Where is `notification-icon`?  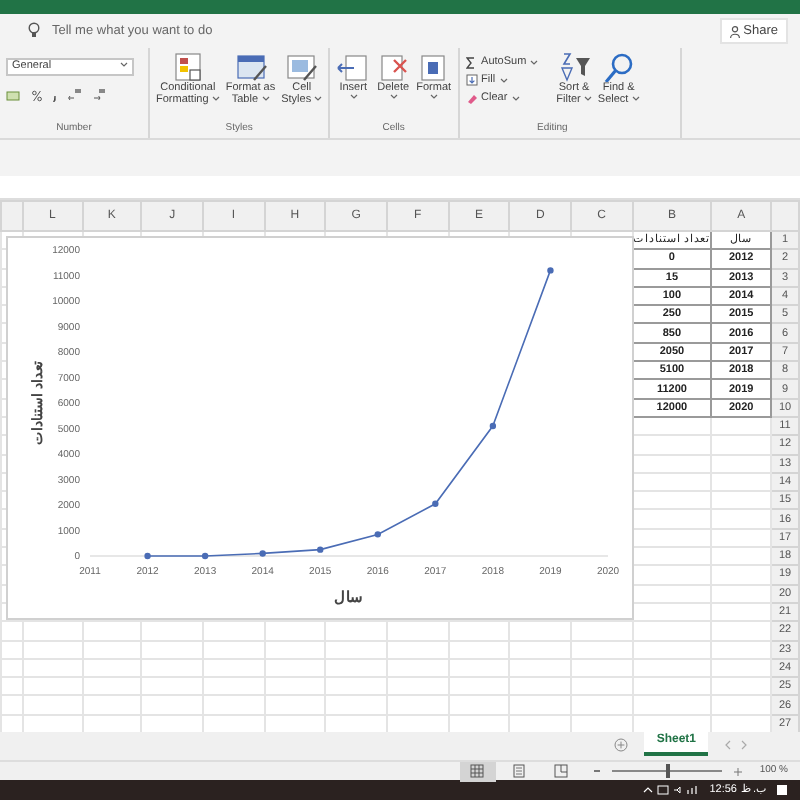
notification-icon is located at coordinates (782, 790).